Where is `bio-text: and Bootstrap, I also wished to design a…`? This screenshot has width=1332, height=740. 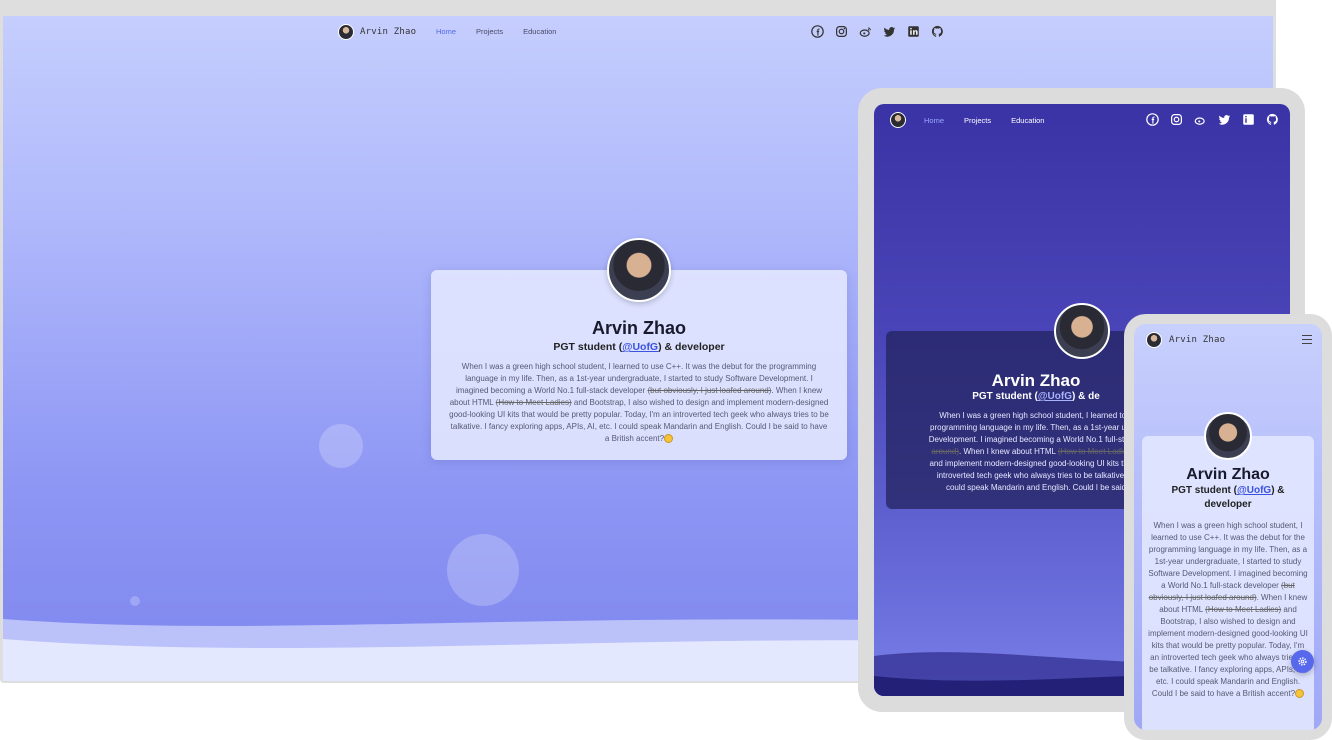 bio-text: and Bootstrap, I also wished to design a… is located at coordinates (1228, 651).